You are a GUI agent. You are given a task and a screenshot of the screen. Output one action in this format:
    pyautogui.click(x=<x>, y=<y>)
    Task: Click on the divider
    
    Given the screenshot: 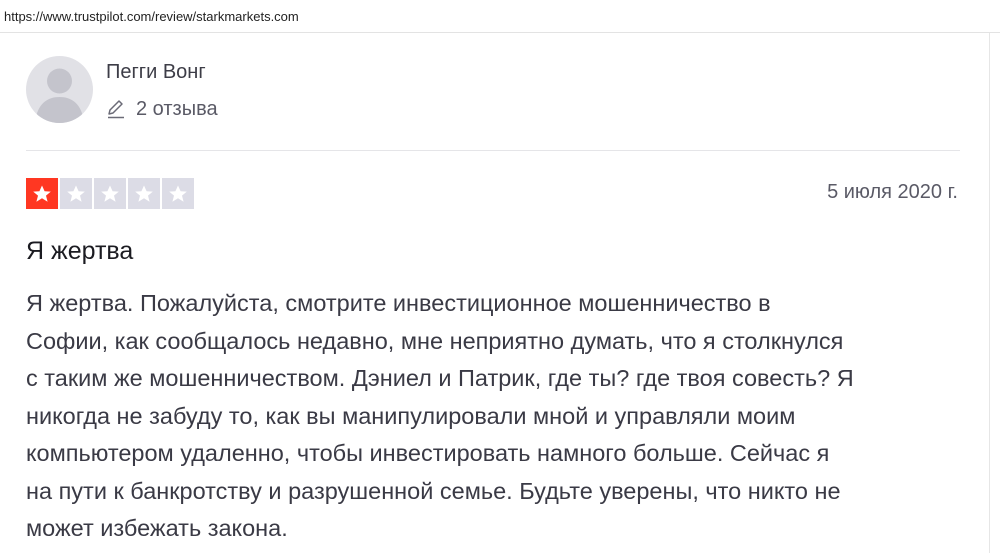 What is the action you would take?
    pyautogui.click(x=493, y=150)
    